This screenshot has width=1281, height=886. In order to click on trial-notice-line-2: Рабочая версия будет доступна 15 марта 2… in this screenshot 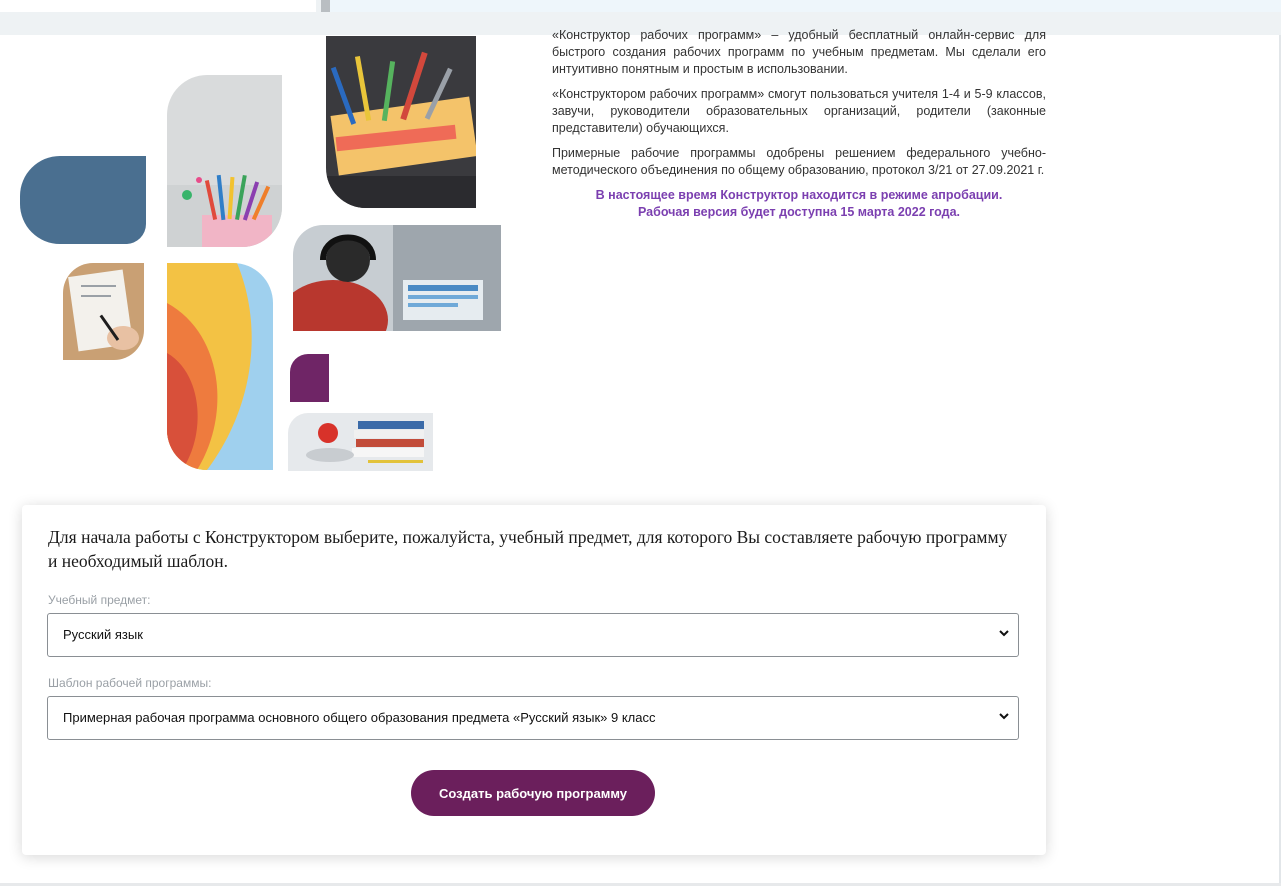, I will do `click(798, 212)`.